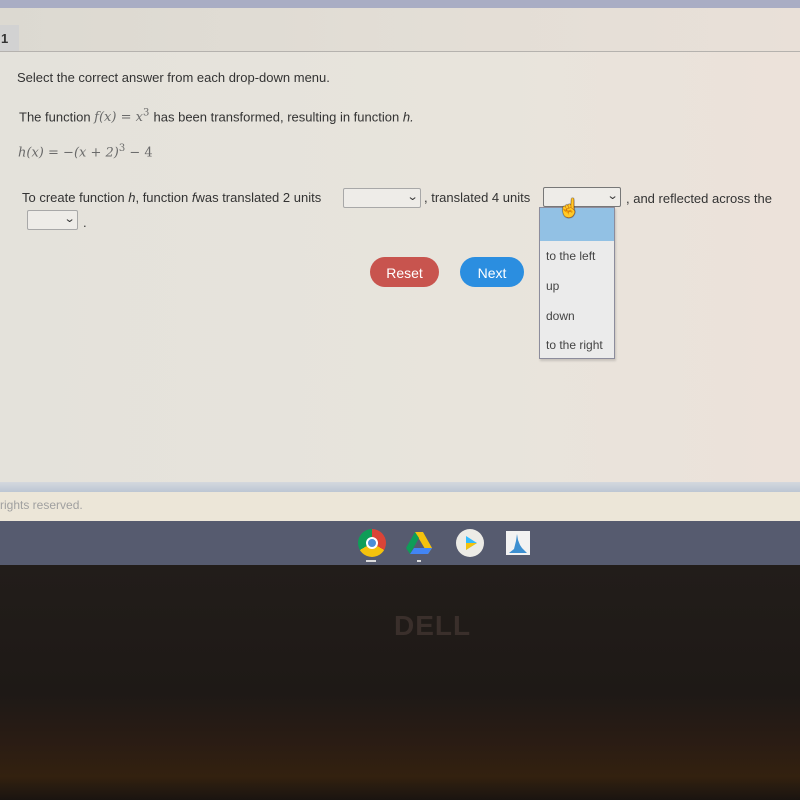  Describe the element at coordinates (53, 153) in the screenshot. I see `h-equals: =` at that location.